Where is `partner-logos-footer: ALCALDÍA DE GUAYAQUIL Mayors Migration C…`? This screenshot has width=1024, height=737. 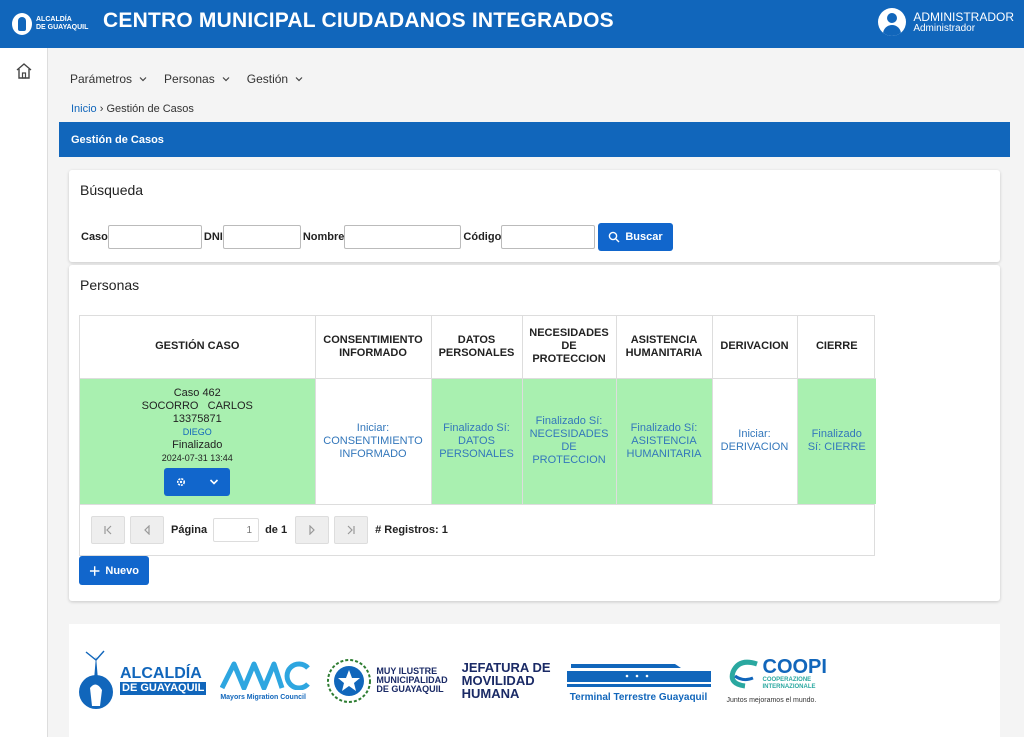 partner-logos-footer: ALCALDÍA DE GUAYAQUIL Mayors Migration C… is located at coordinates (534, 680).